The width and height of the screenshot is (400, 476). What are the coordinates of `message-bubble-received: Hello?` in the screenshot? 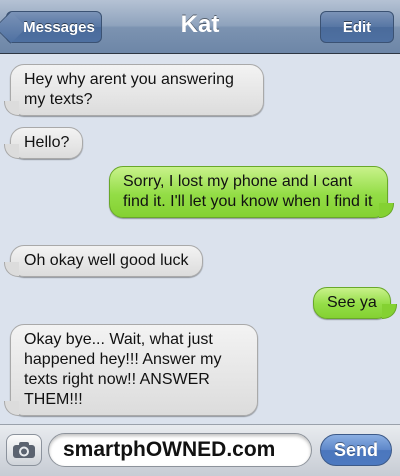 It's located at (47, 143).